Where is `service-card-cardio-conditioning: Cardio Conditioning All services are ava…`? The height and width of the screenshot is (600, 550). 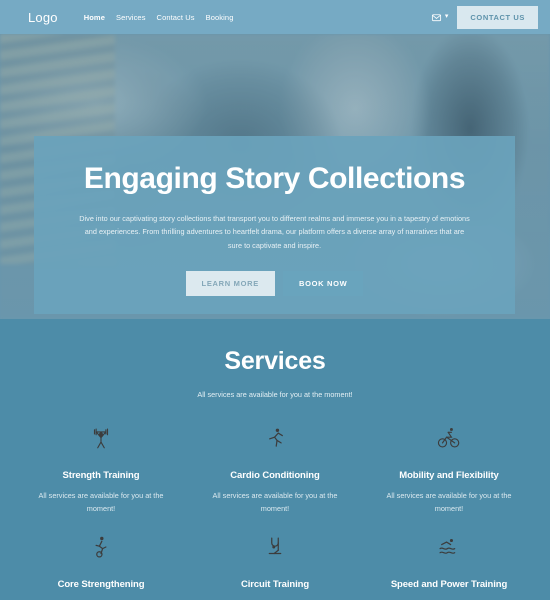
service-card-cardio-conditioning: Cardio Conditioning All services are ava… is located at coordinates (275, 468).